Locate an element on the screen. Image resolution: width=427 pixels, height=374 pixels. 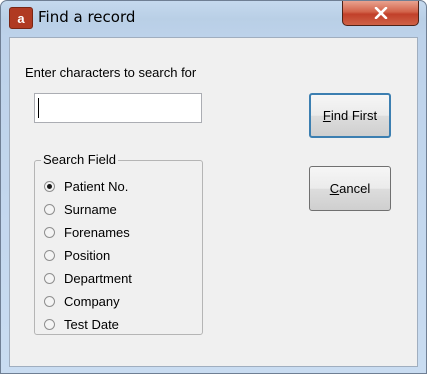
radio-position: Position is located at coordinates (77, 255).